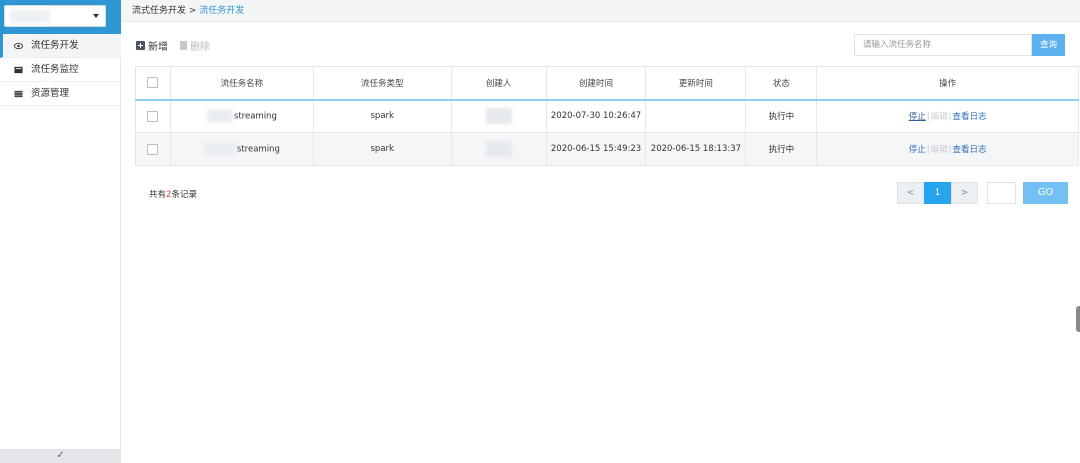  What do you see at coordinates (696, 149) in the screenshot?
I see `update-time: 2020-06-15 18:13:37` at bounding box center [696, 149].